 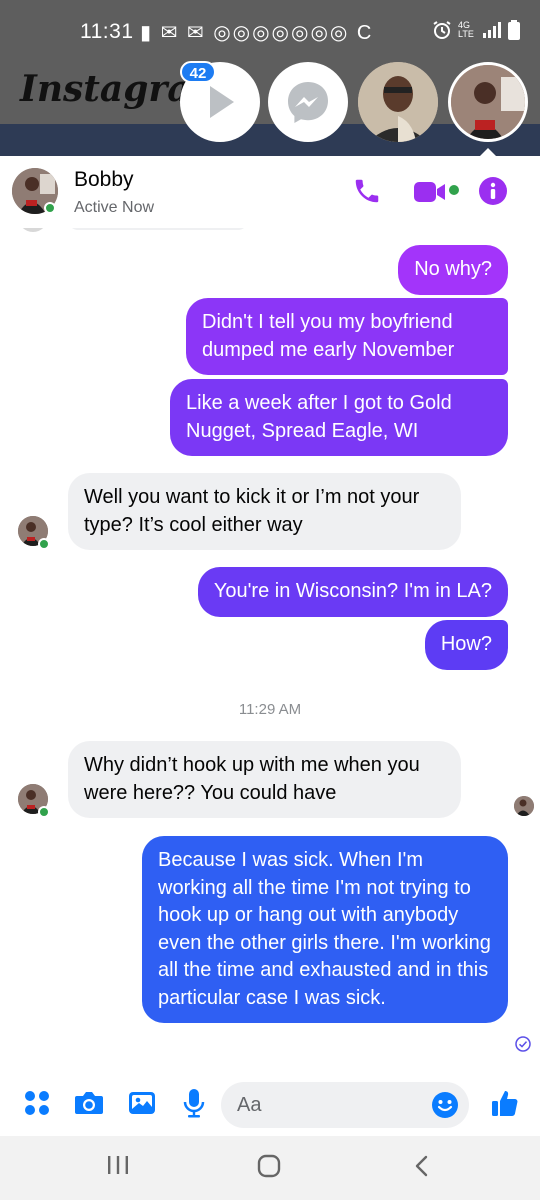 What do you see at coordinates (453, 270) in the screenshot?
I see `outgoing-message: No why?` at bounding box center [453, 270].